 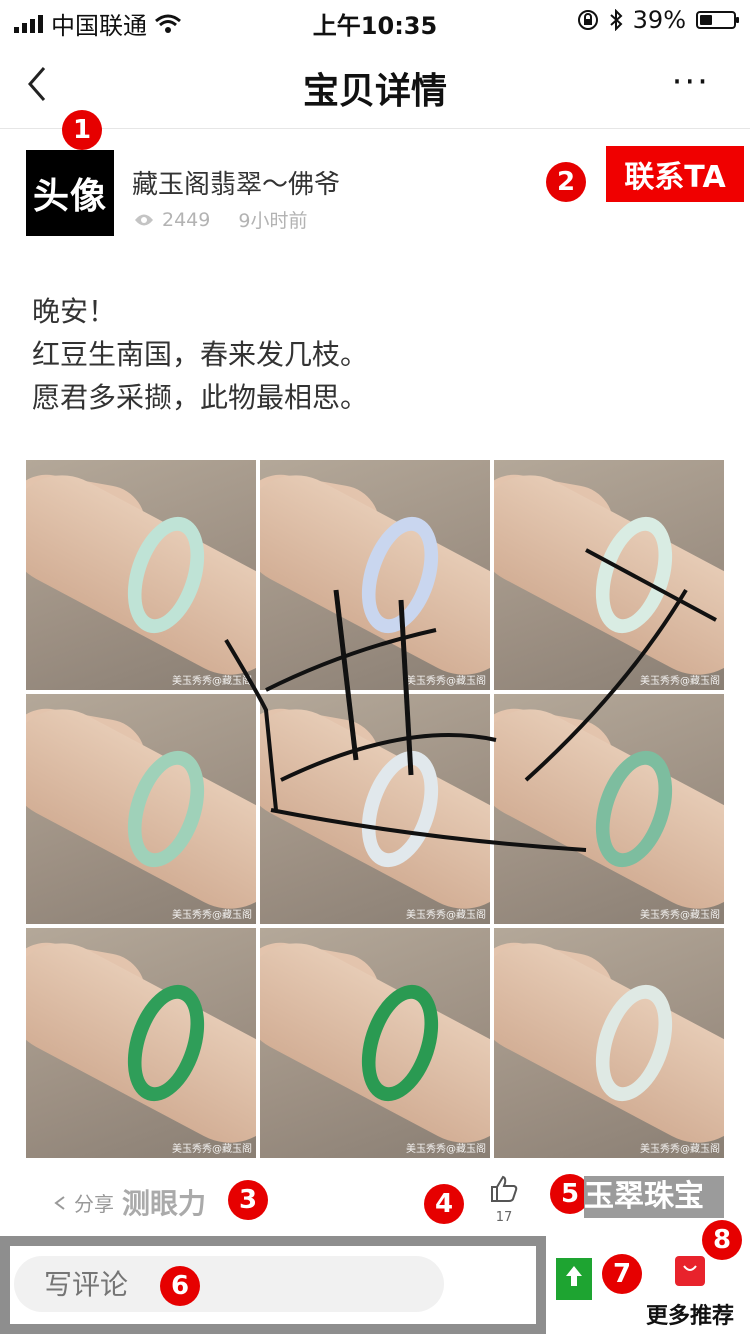 I want to click on jade-category-tag: 玉翠珠宝, so click(x=654, y=1197).